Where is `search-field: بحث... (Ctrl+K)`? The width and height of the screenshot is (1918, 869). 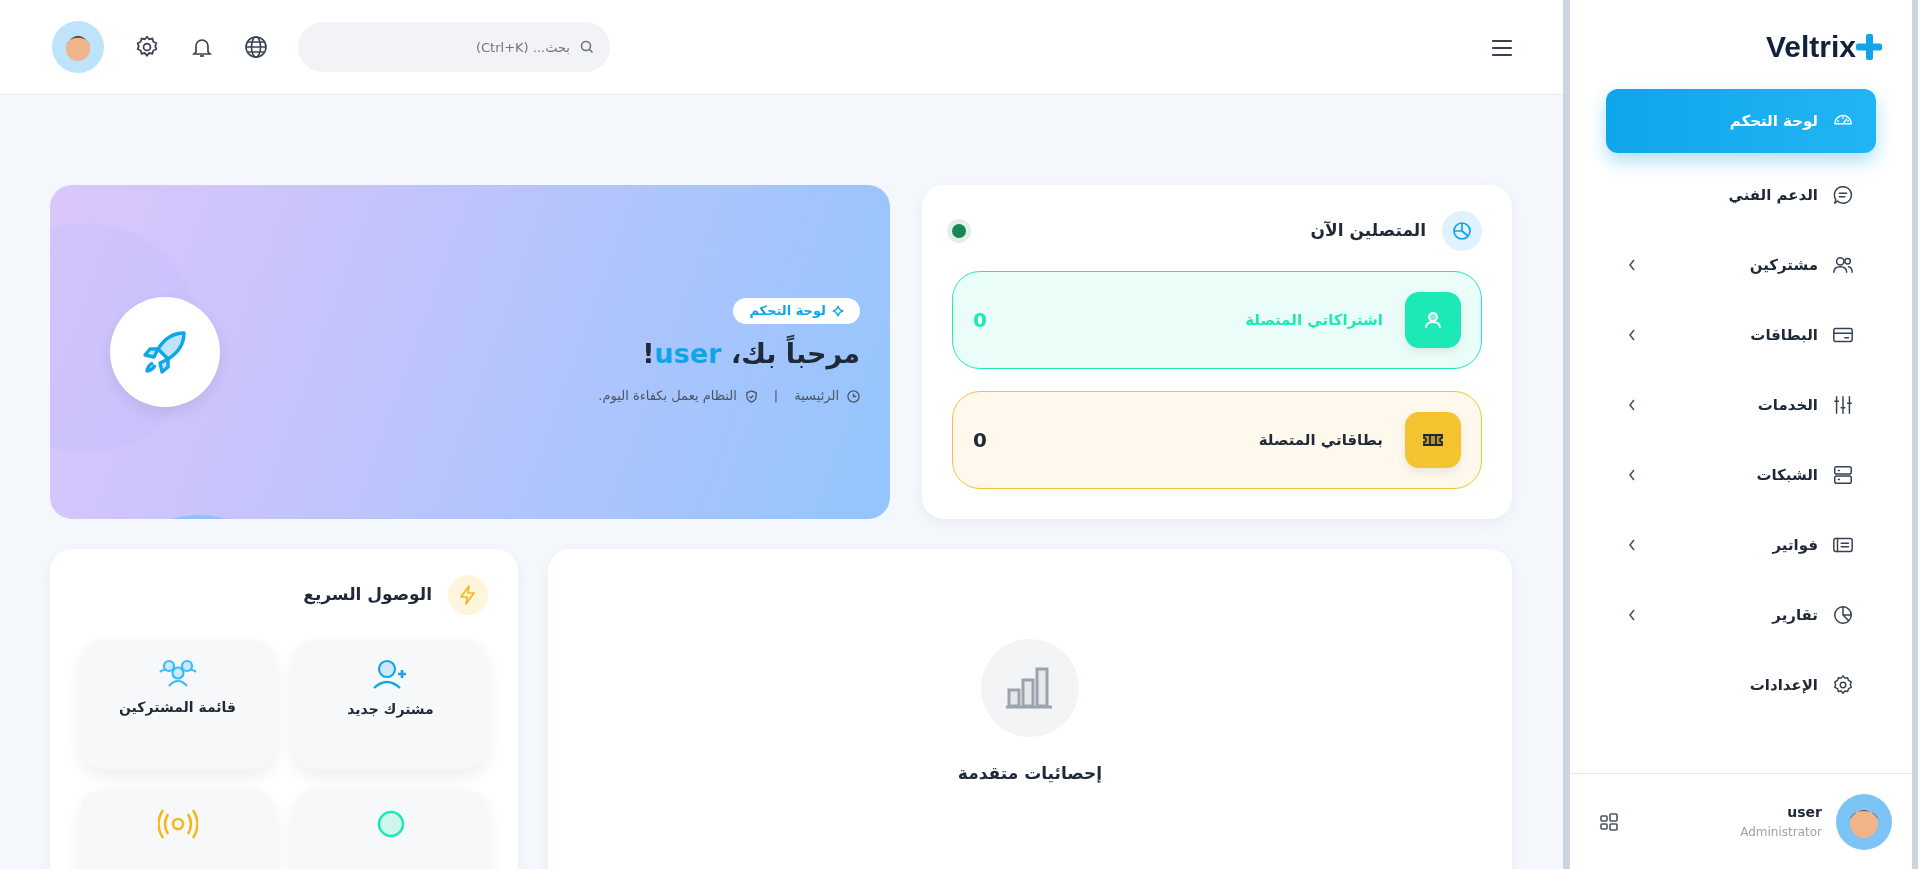 search-field: بحث... (Ctrl+K) is located at coordinates (454, 47).